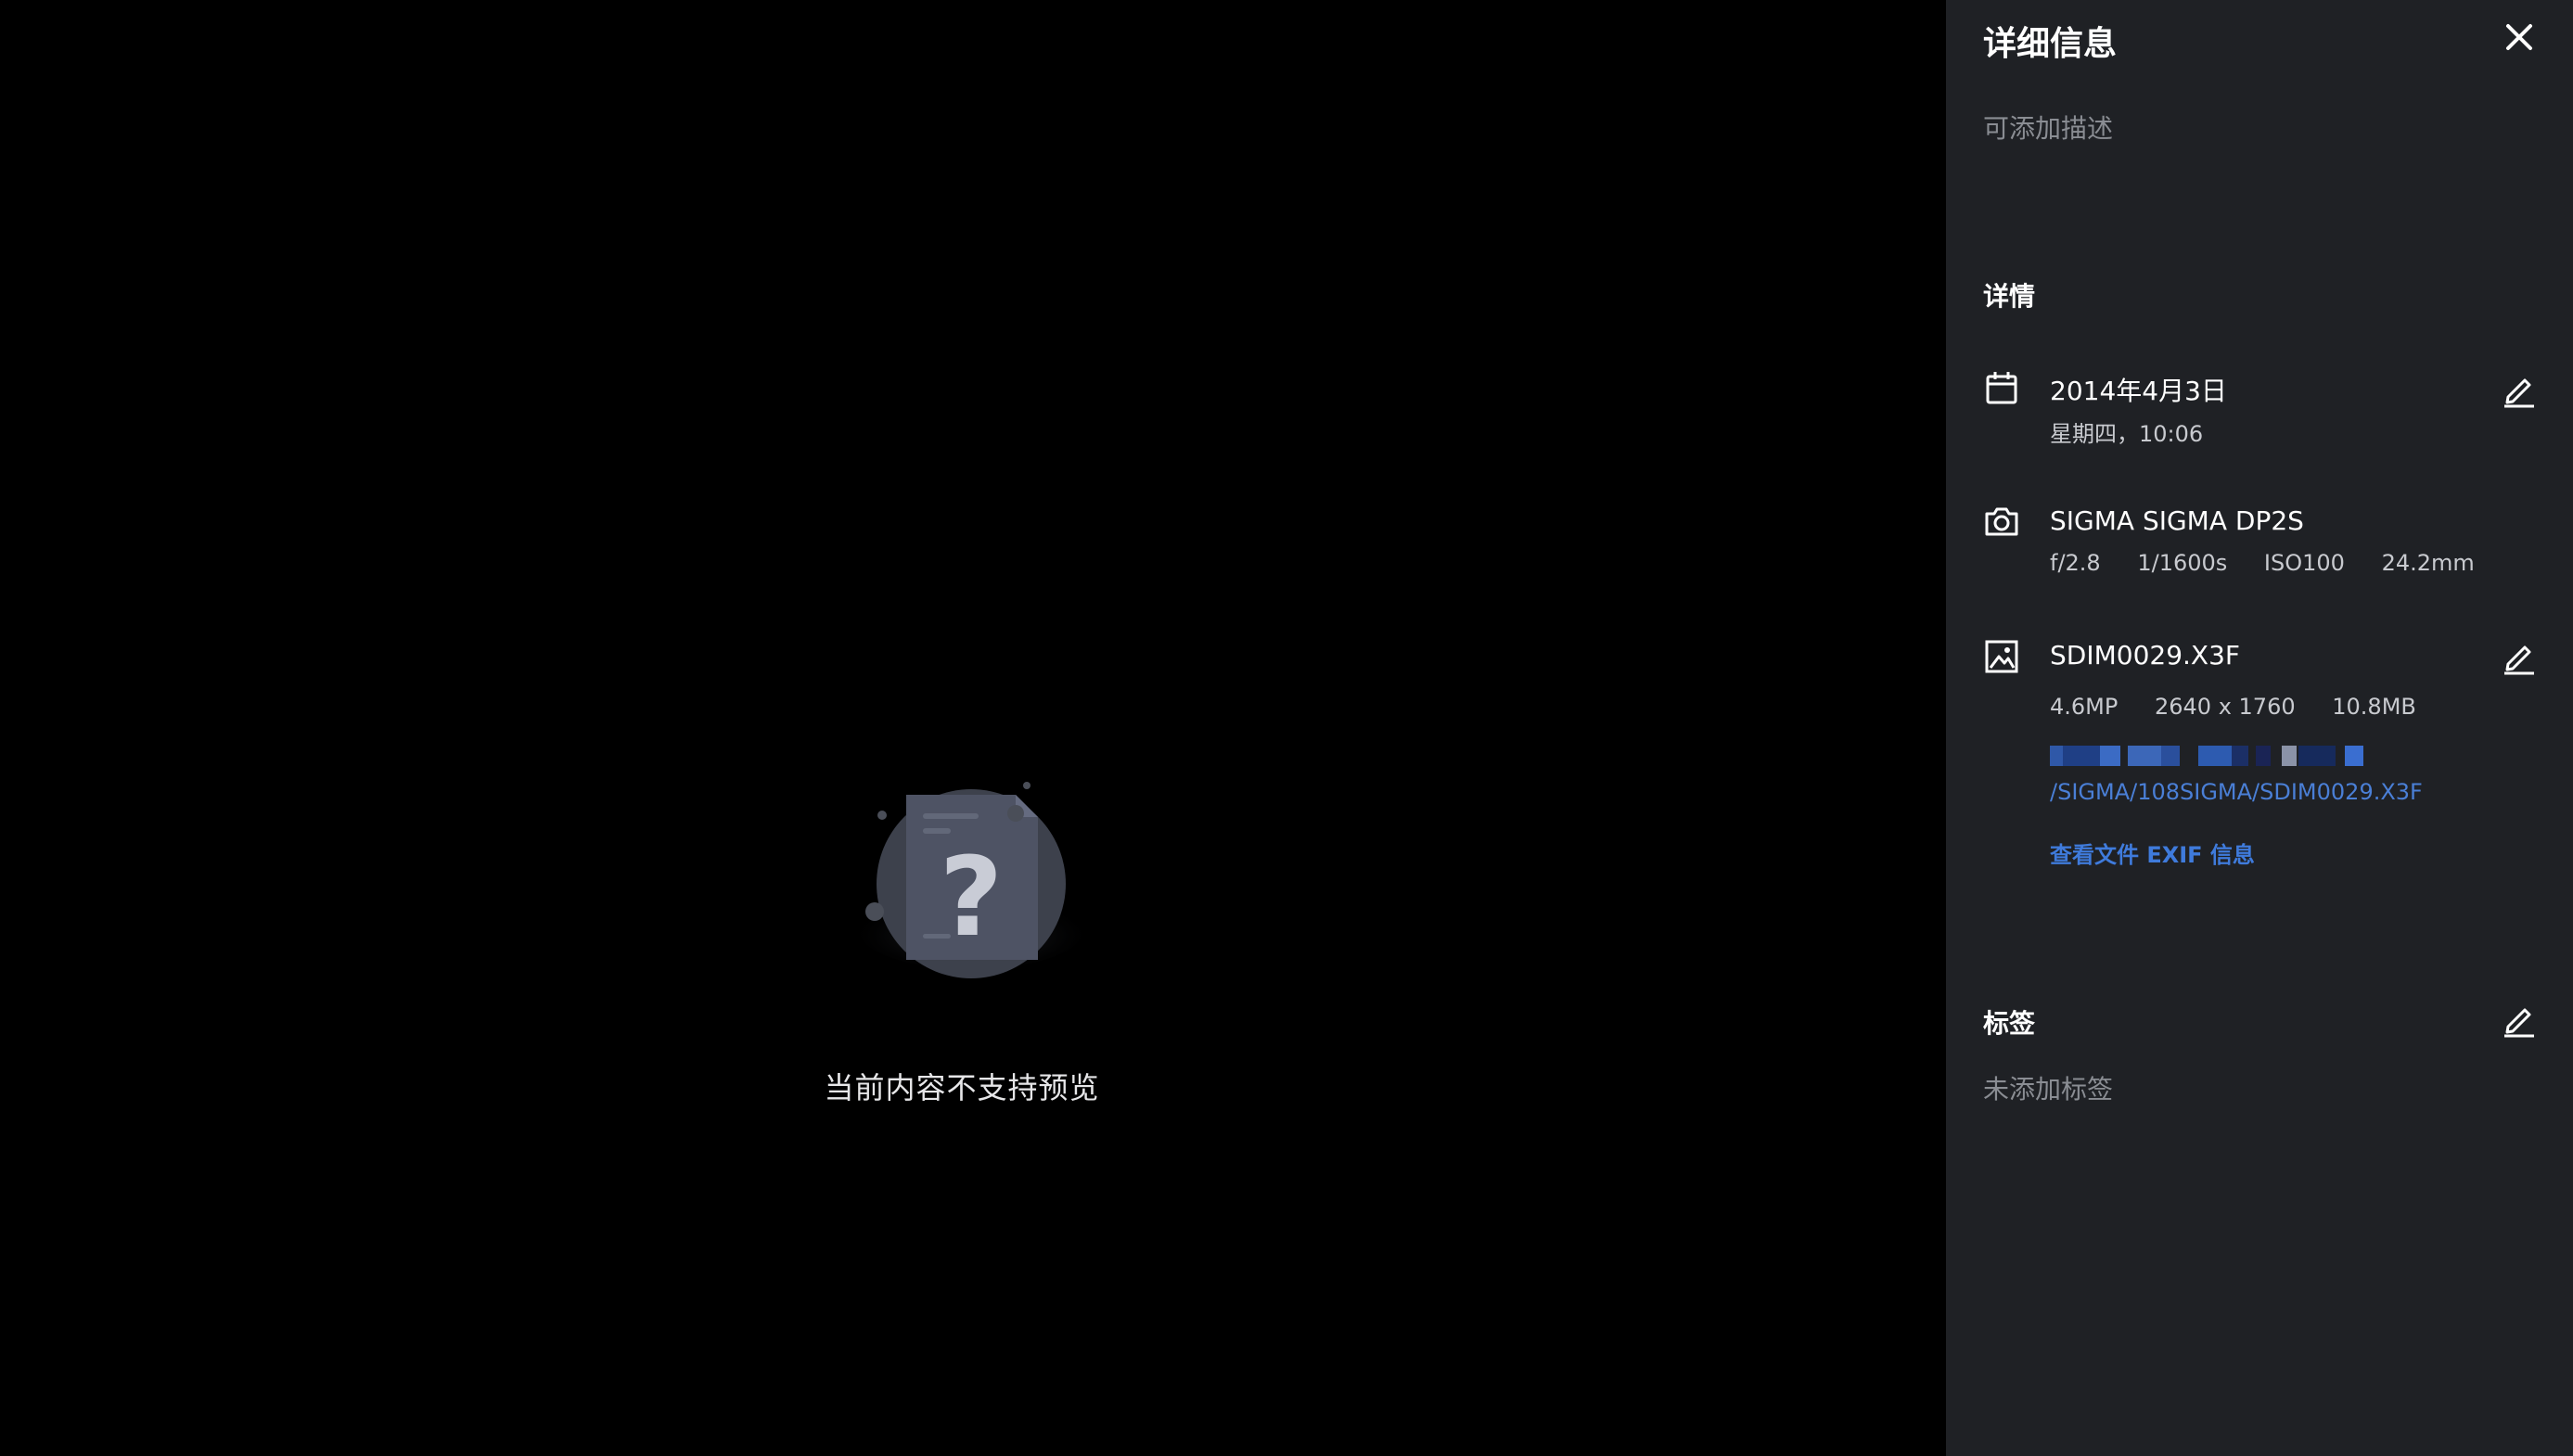 The width and height of the screenshot is (2573, 1456). Describe the element at coordinates (2177, 520) in the screenshot. I see `camera-model: SIGMA SIGMA DP2S` at that location.